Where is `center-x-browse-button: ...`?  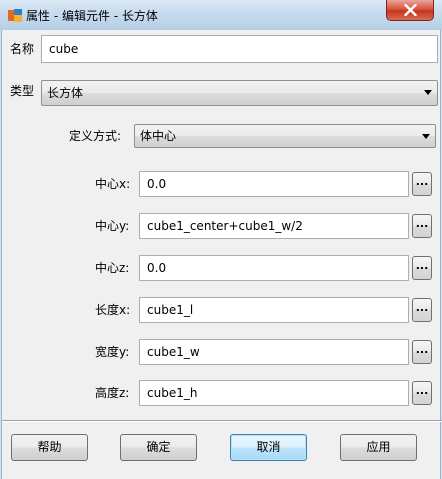 center-x-browse-button: ... is located at coordinates (422, 184).